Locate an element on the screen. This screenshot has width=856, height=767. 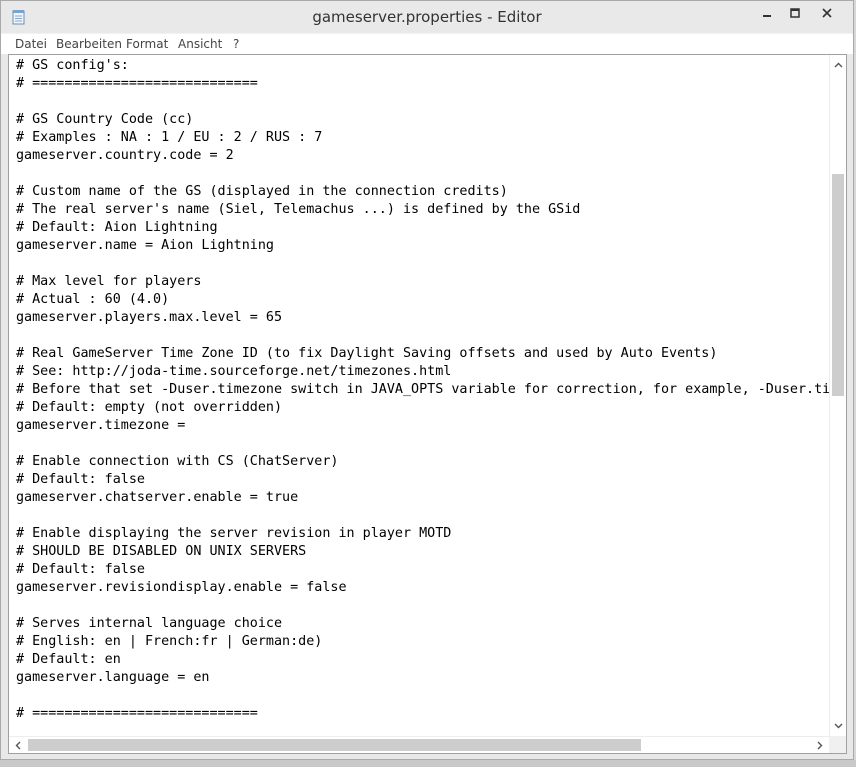
window-bottom-edge is located at coordinates (428, 763).